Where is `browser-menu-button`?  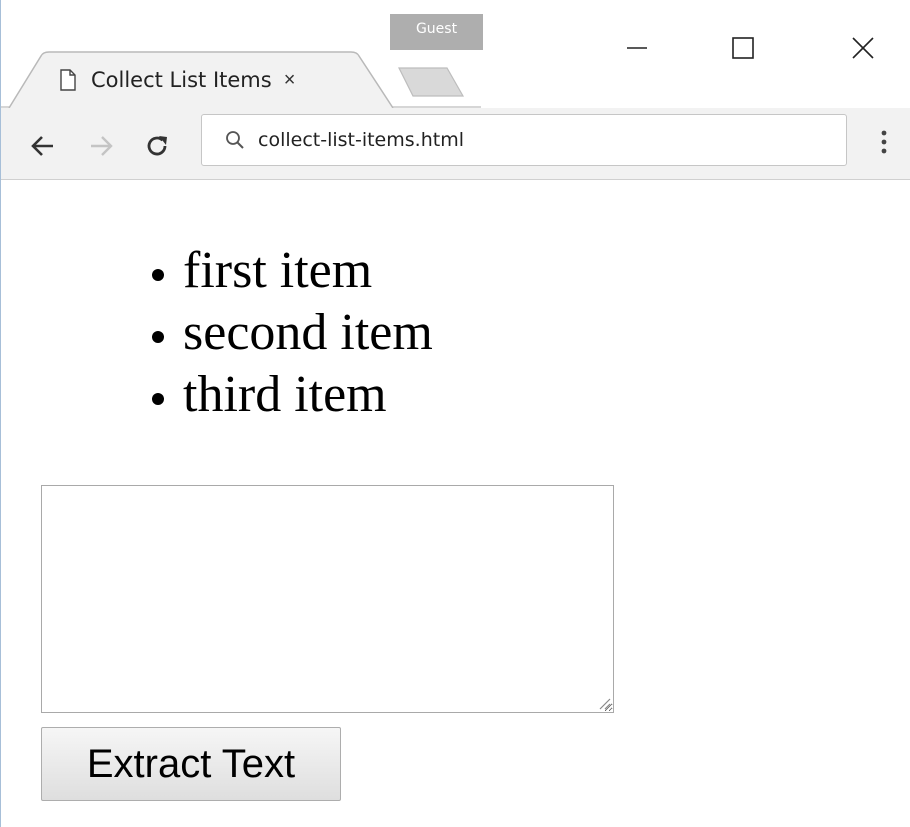 browser-menu-button is located at coordinates (884, 142).